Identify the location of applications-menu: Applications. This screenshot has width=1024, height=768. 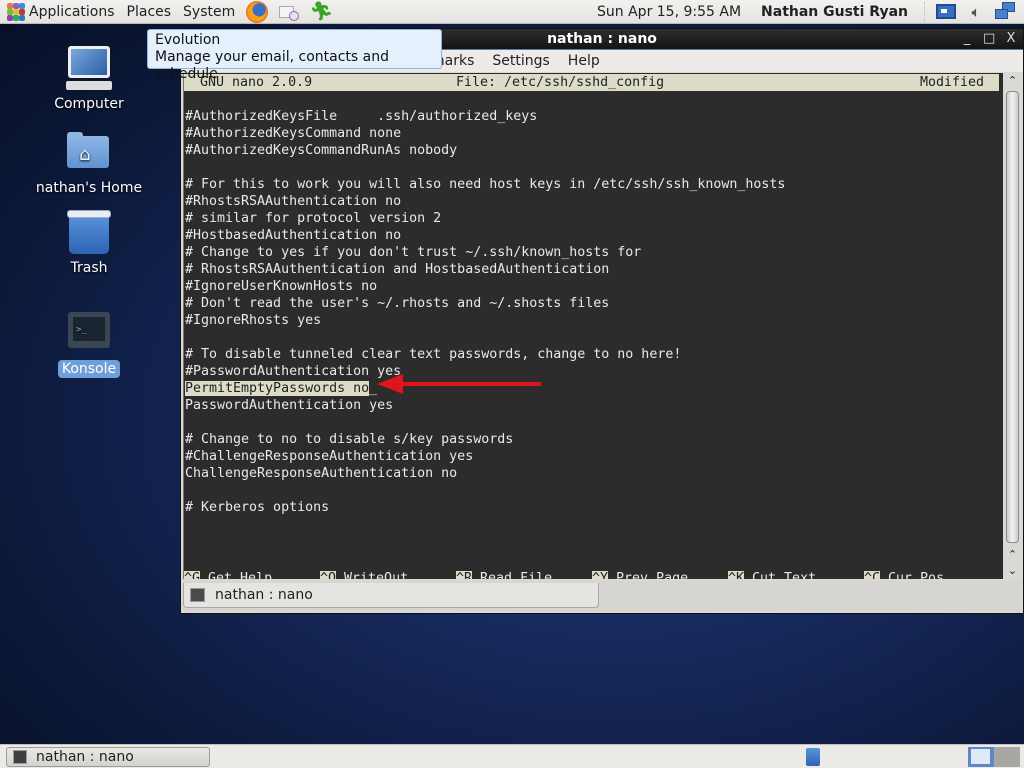
(60, 12).